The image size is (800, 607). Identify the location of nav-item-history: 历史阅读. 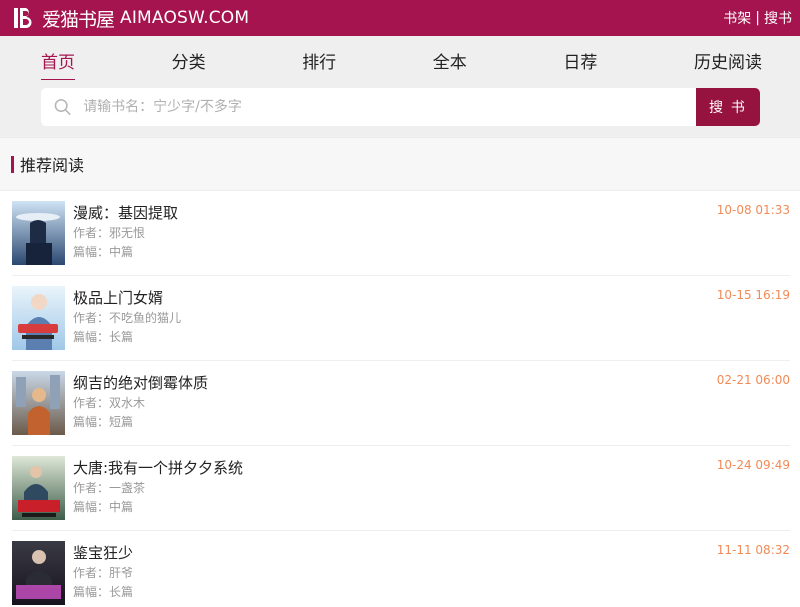
(728, 62).